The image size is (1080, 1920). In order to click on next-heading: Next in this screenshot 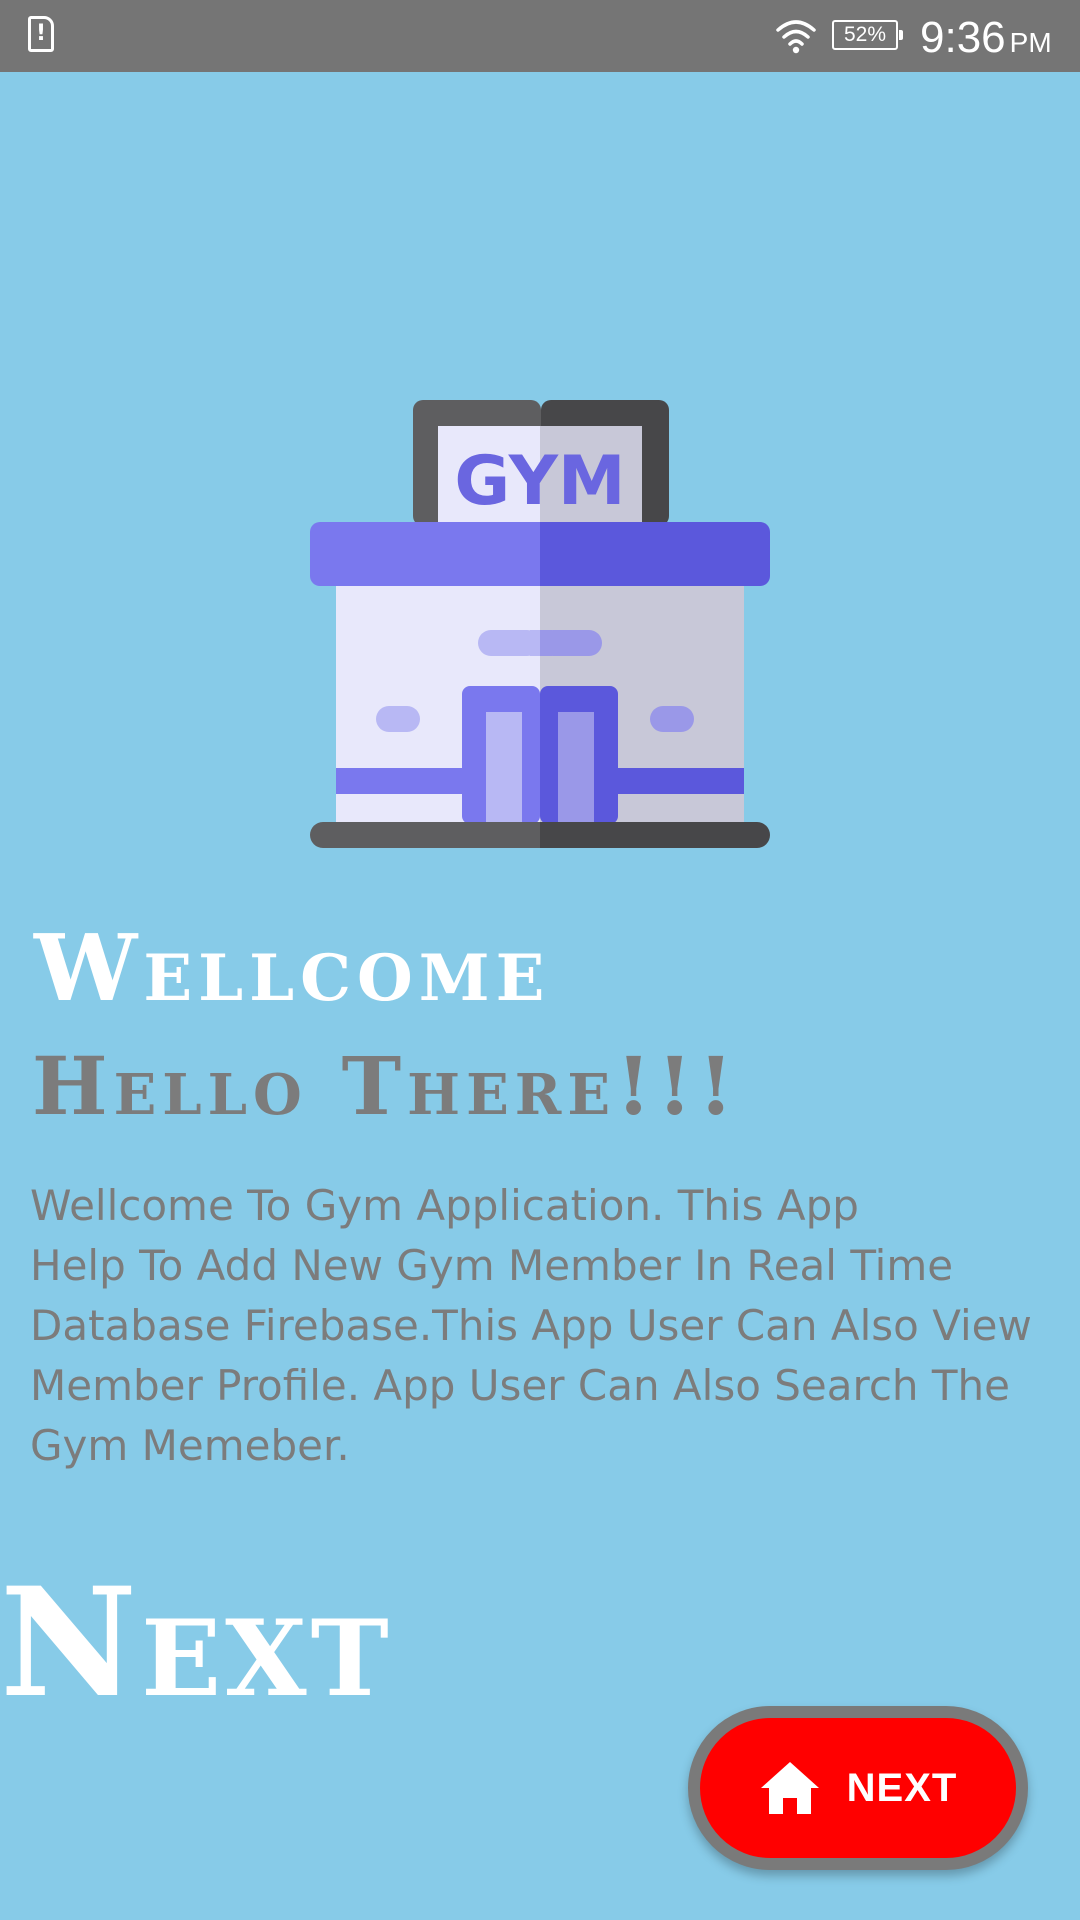, I will do `click(196, 1643)`.